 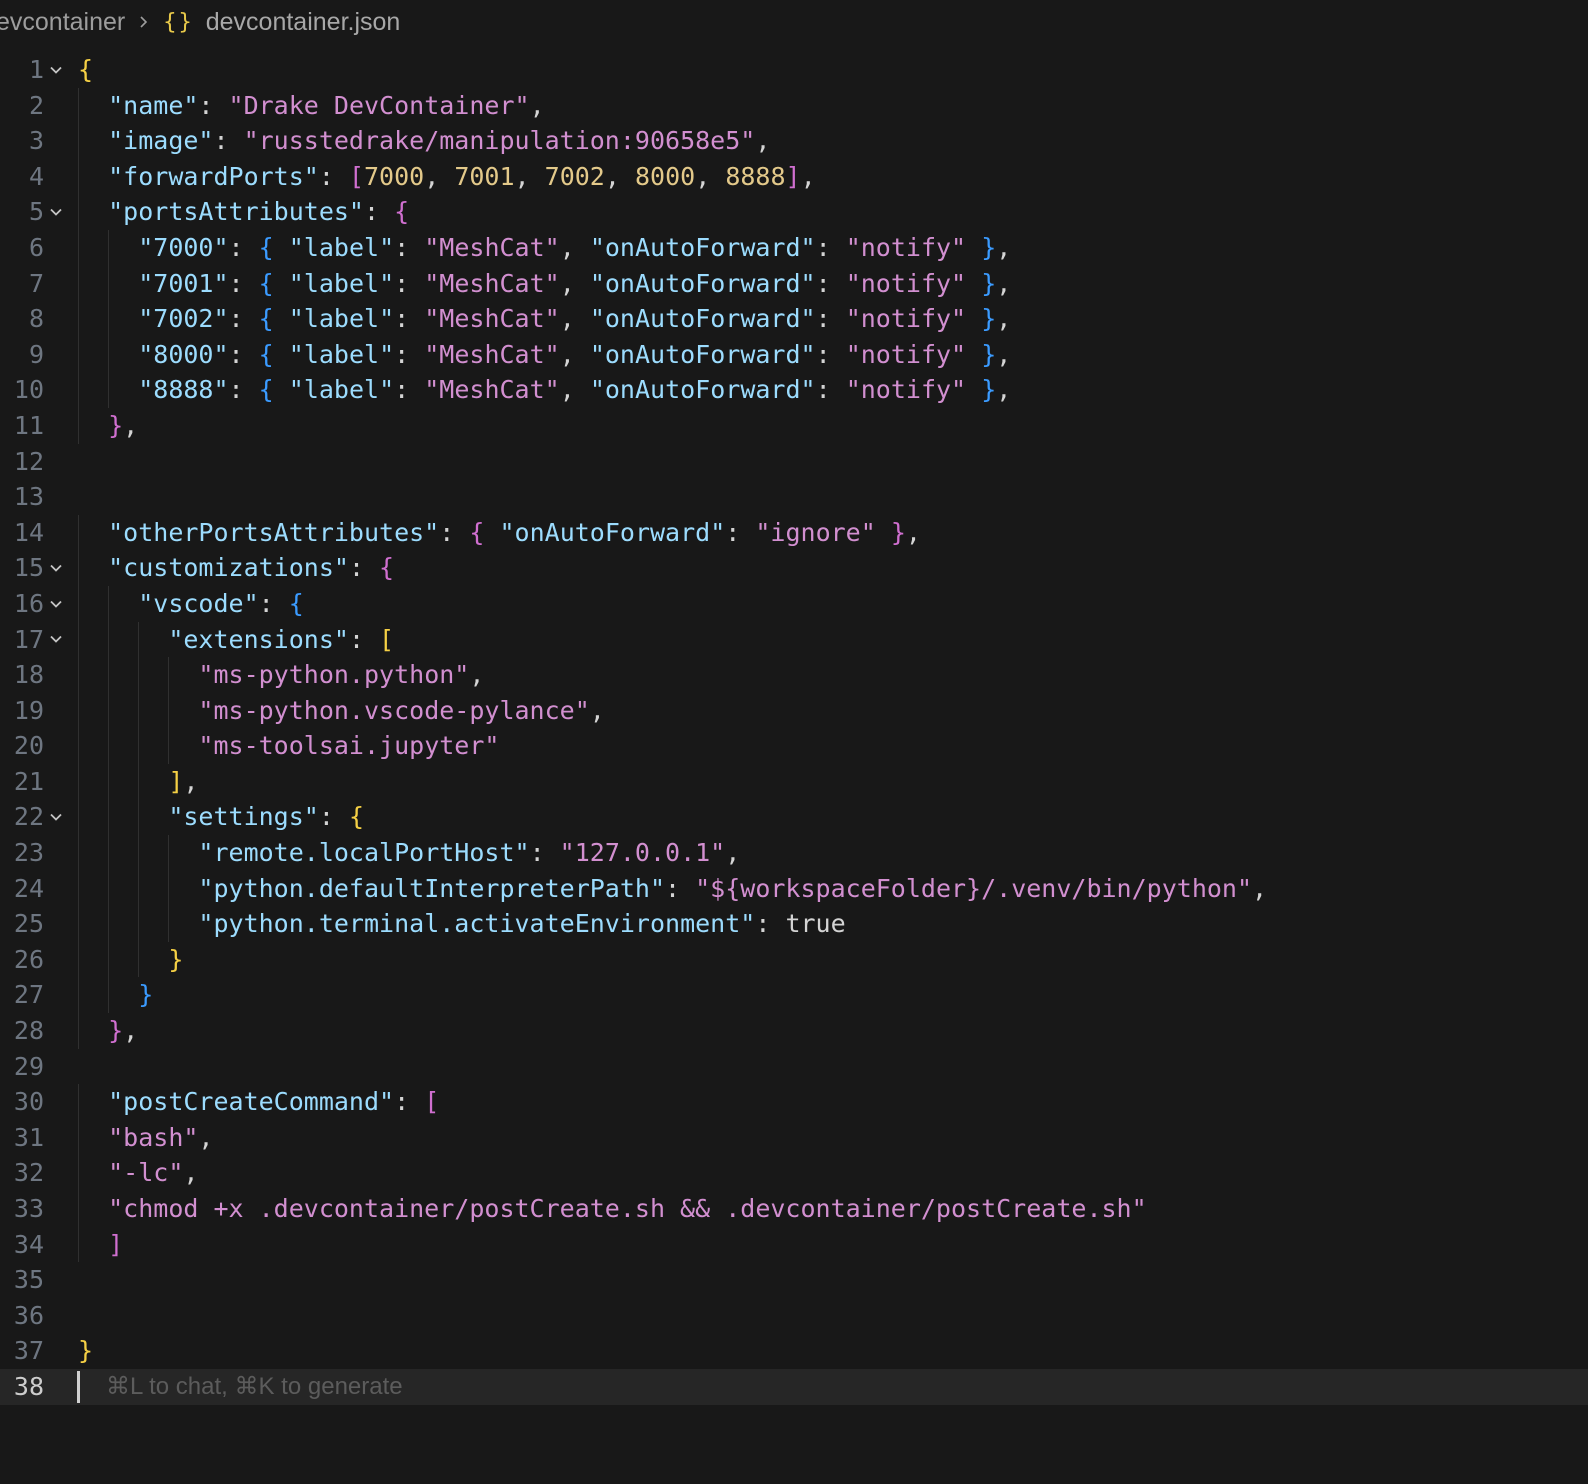 I want to click on token: "customizations", so click(x=228, y=568).